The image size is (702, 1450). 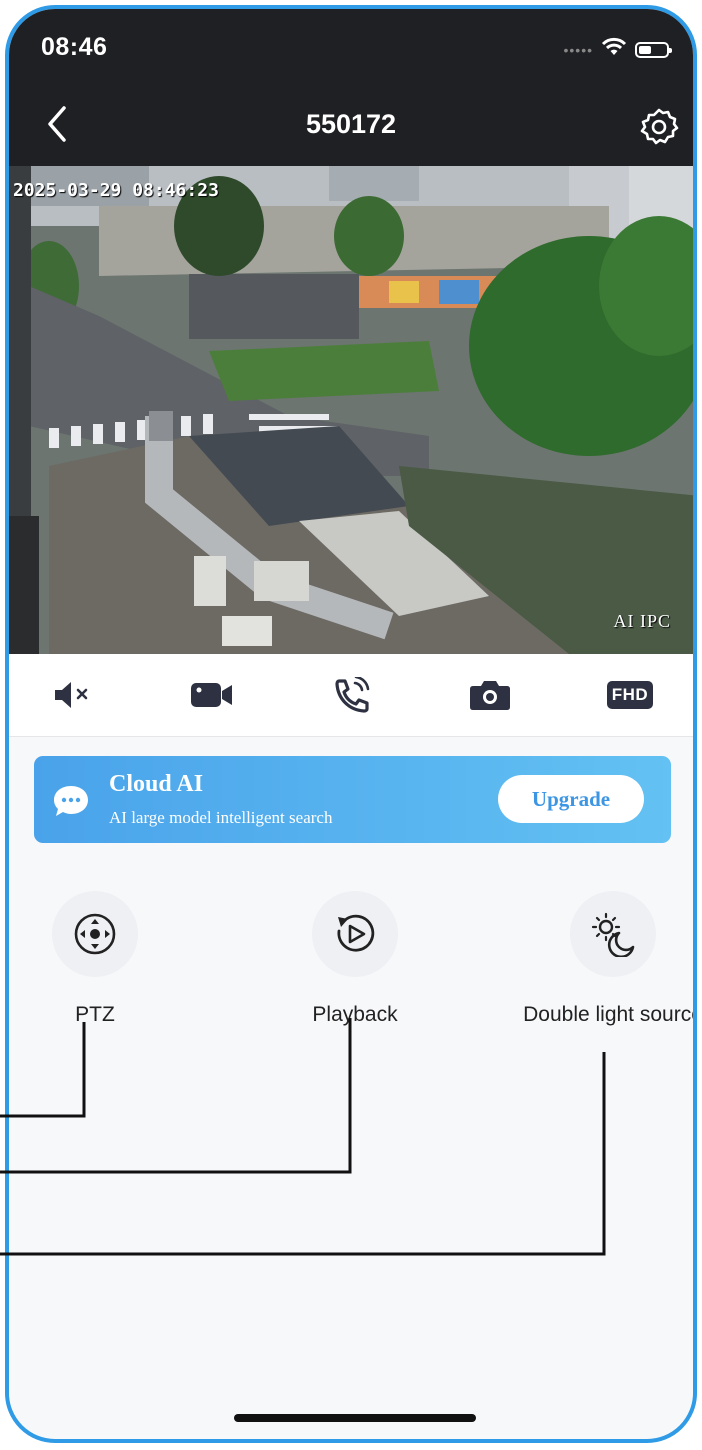 I want to click on camera-model-badge: AI IPC, so click(x=642, y=621).